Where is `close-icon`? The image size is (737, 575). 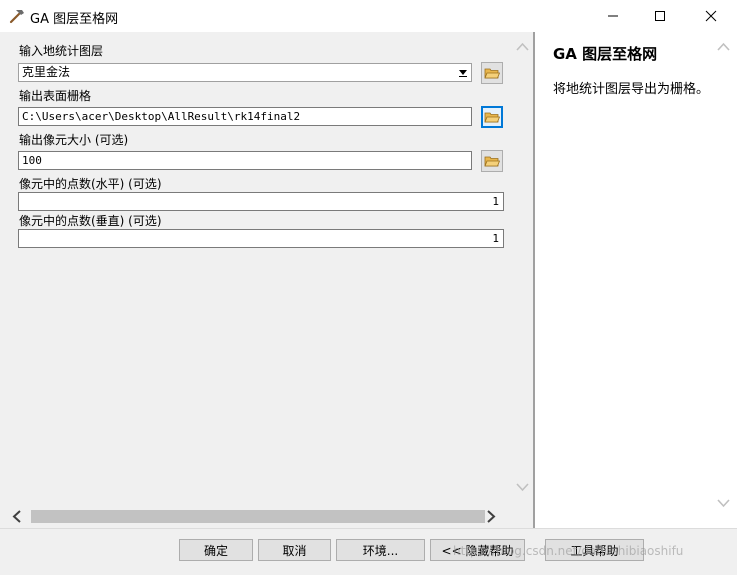 close-icon is located at coordinates (711, 16).